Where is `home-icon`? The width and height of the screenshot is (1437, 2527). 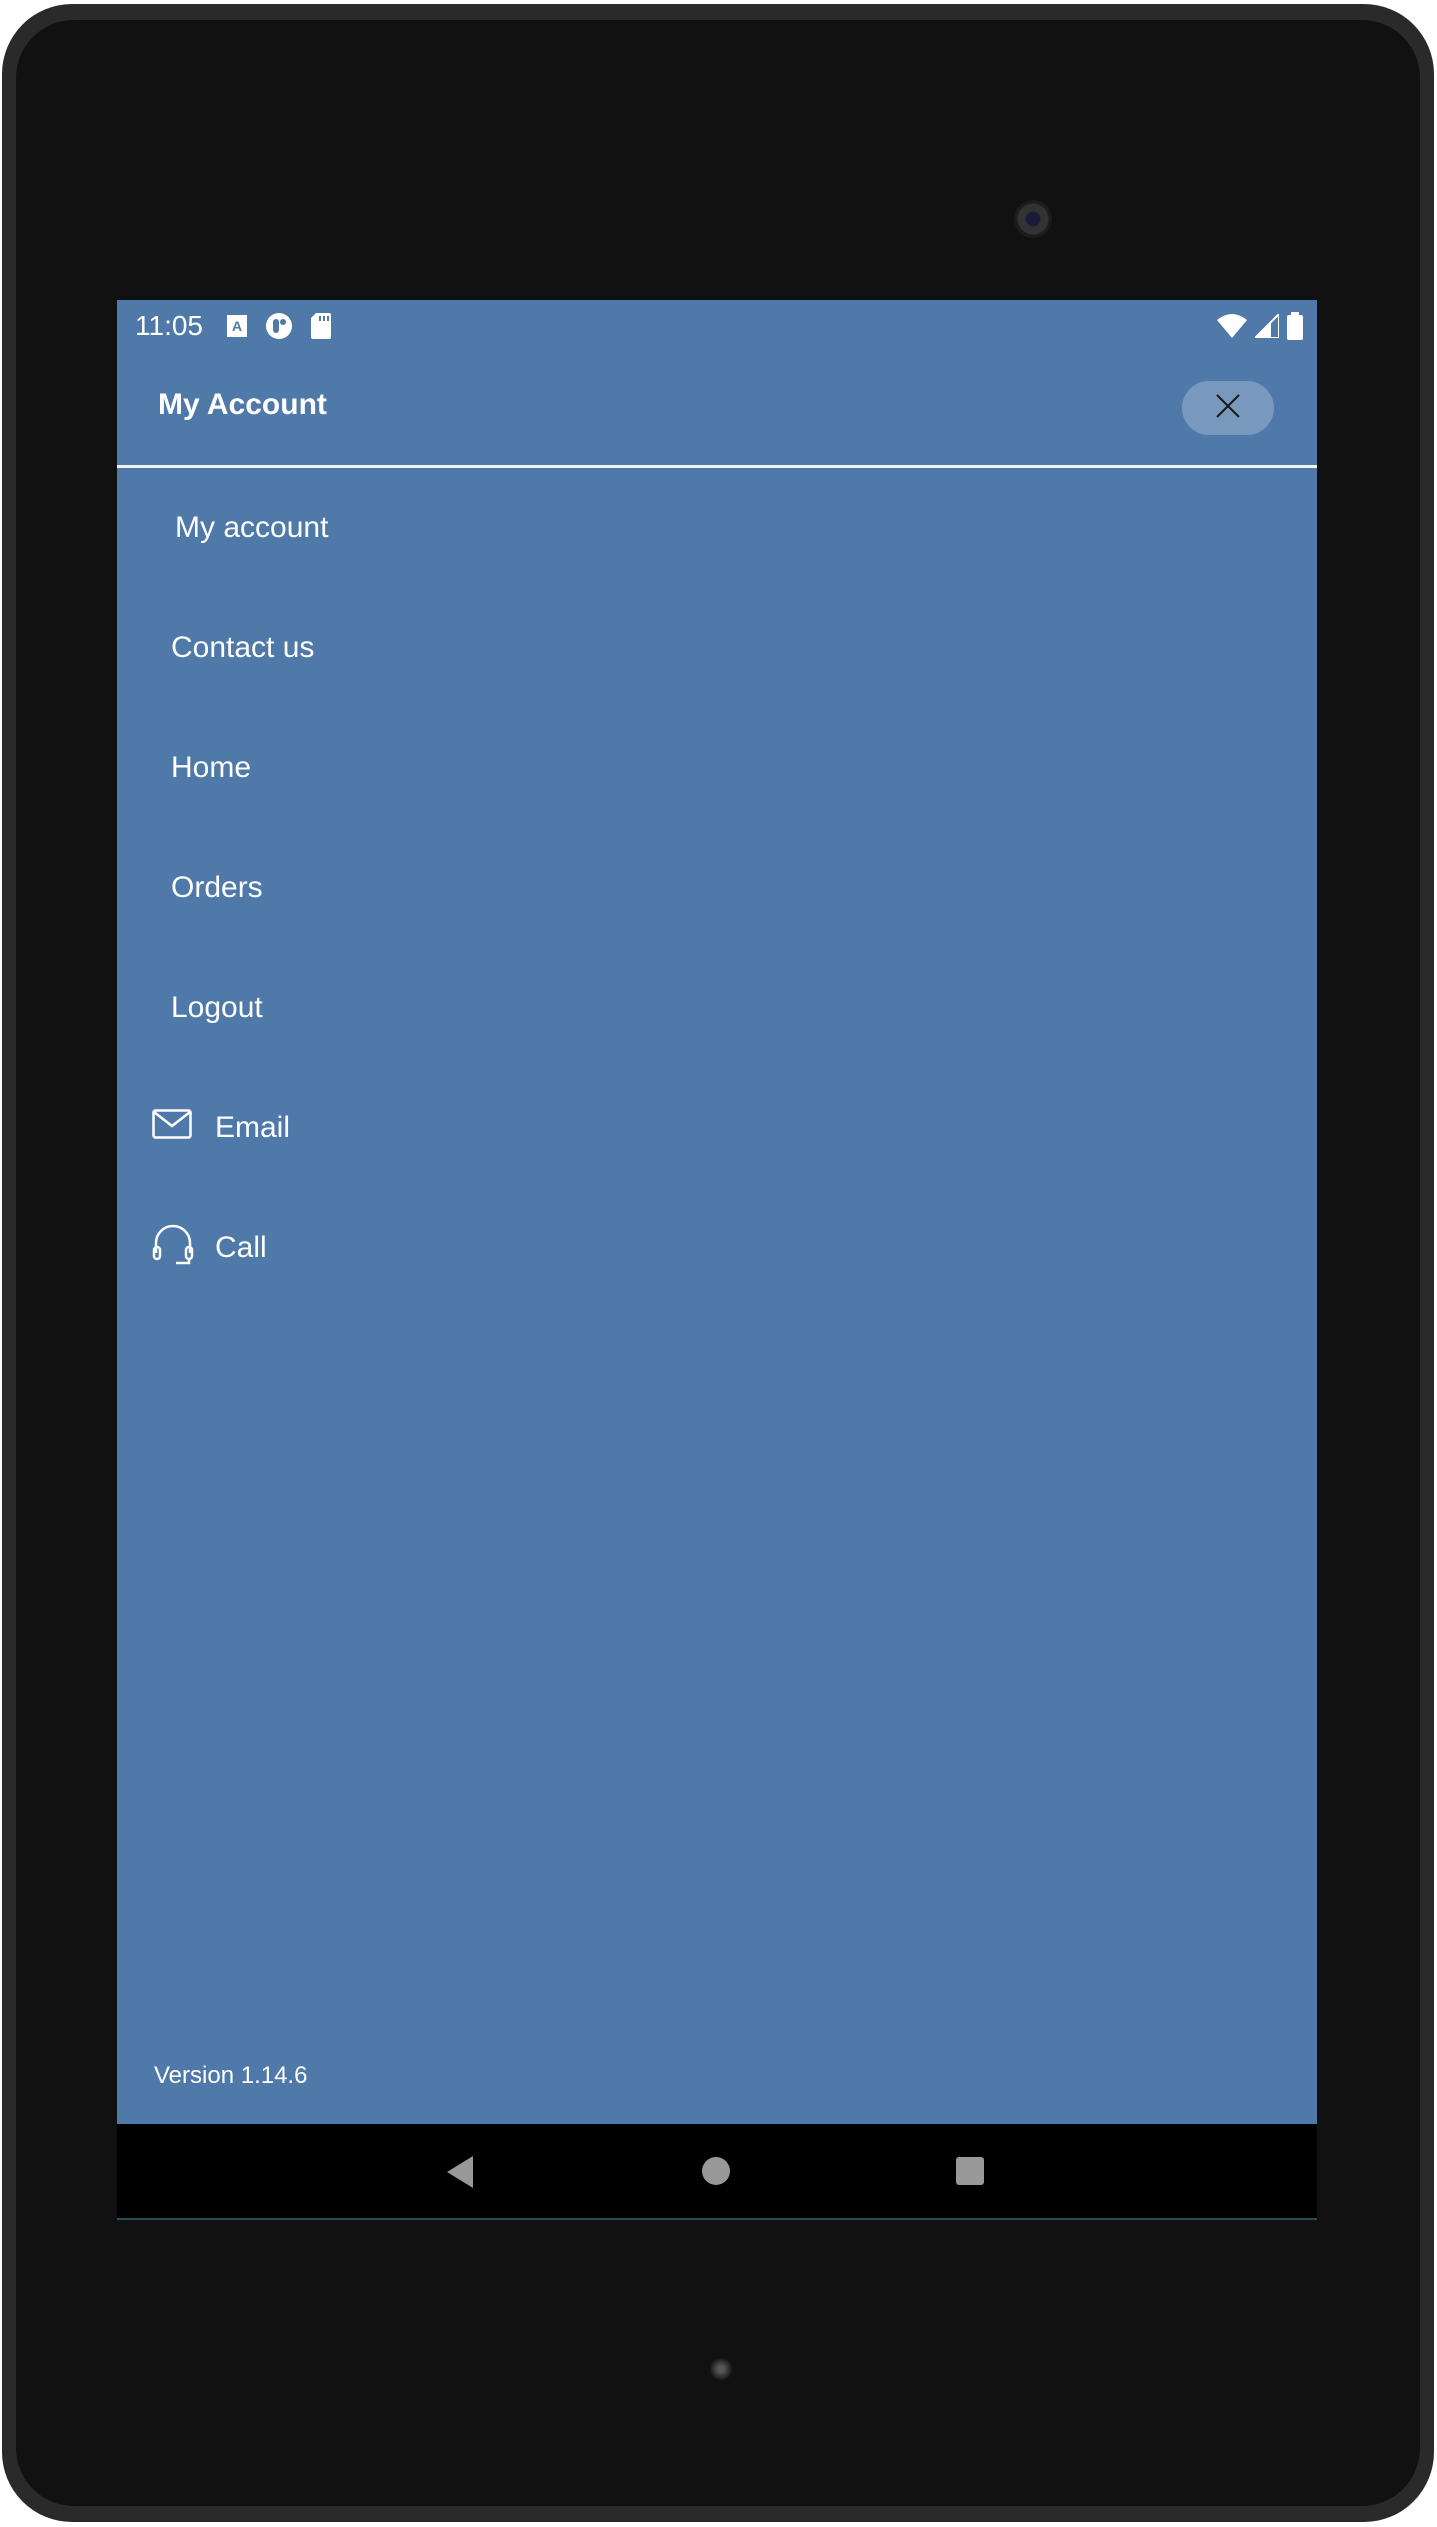 home-icon is located at coordinates (716, 2173).